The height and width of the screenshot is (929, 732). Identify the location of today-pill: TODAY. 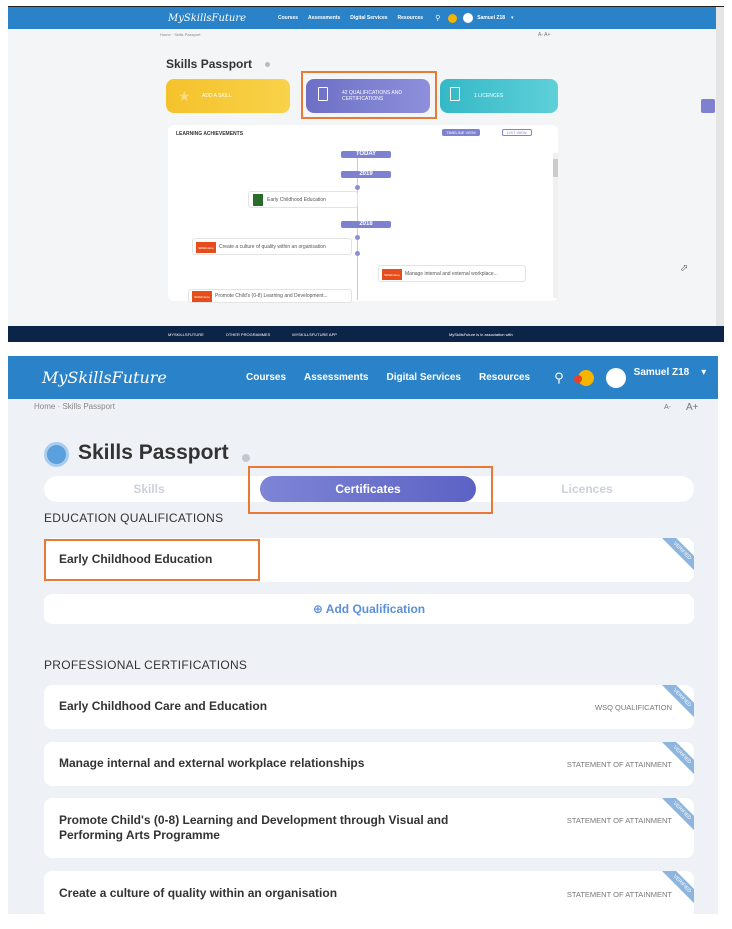
(366, 154).